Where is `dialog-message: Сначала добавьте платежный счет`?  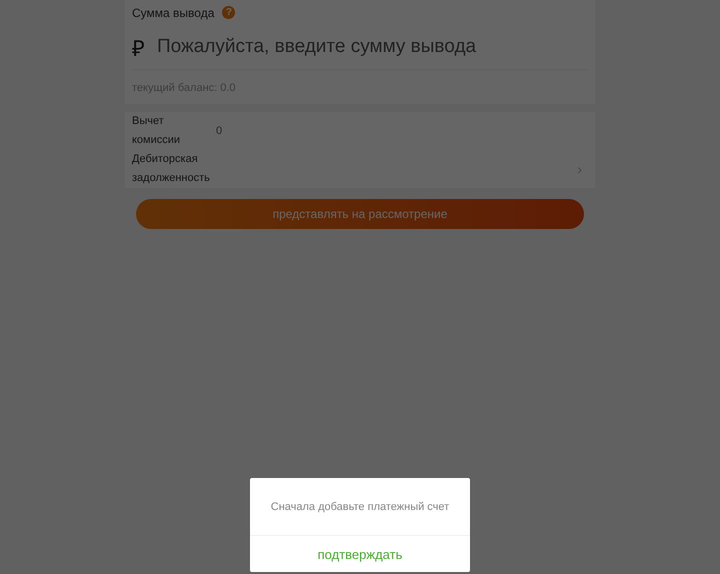
dialog-message: Сначала добавьте платежный счет is located at coordinates (360, 507).